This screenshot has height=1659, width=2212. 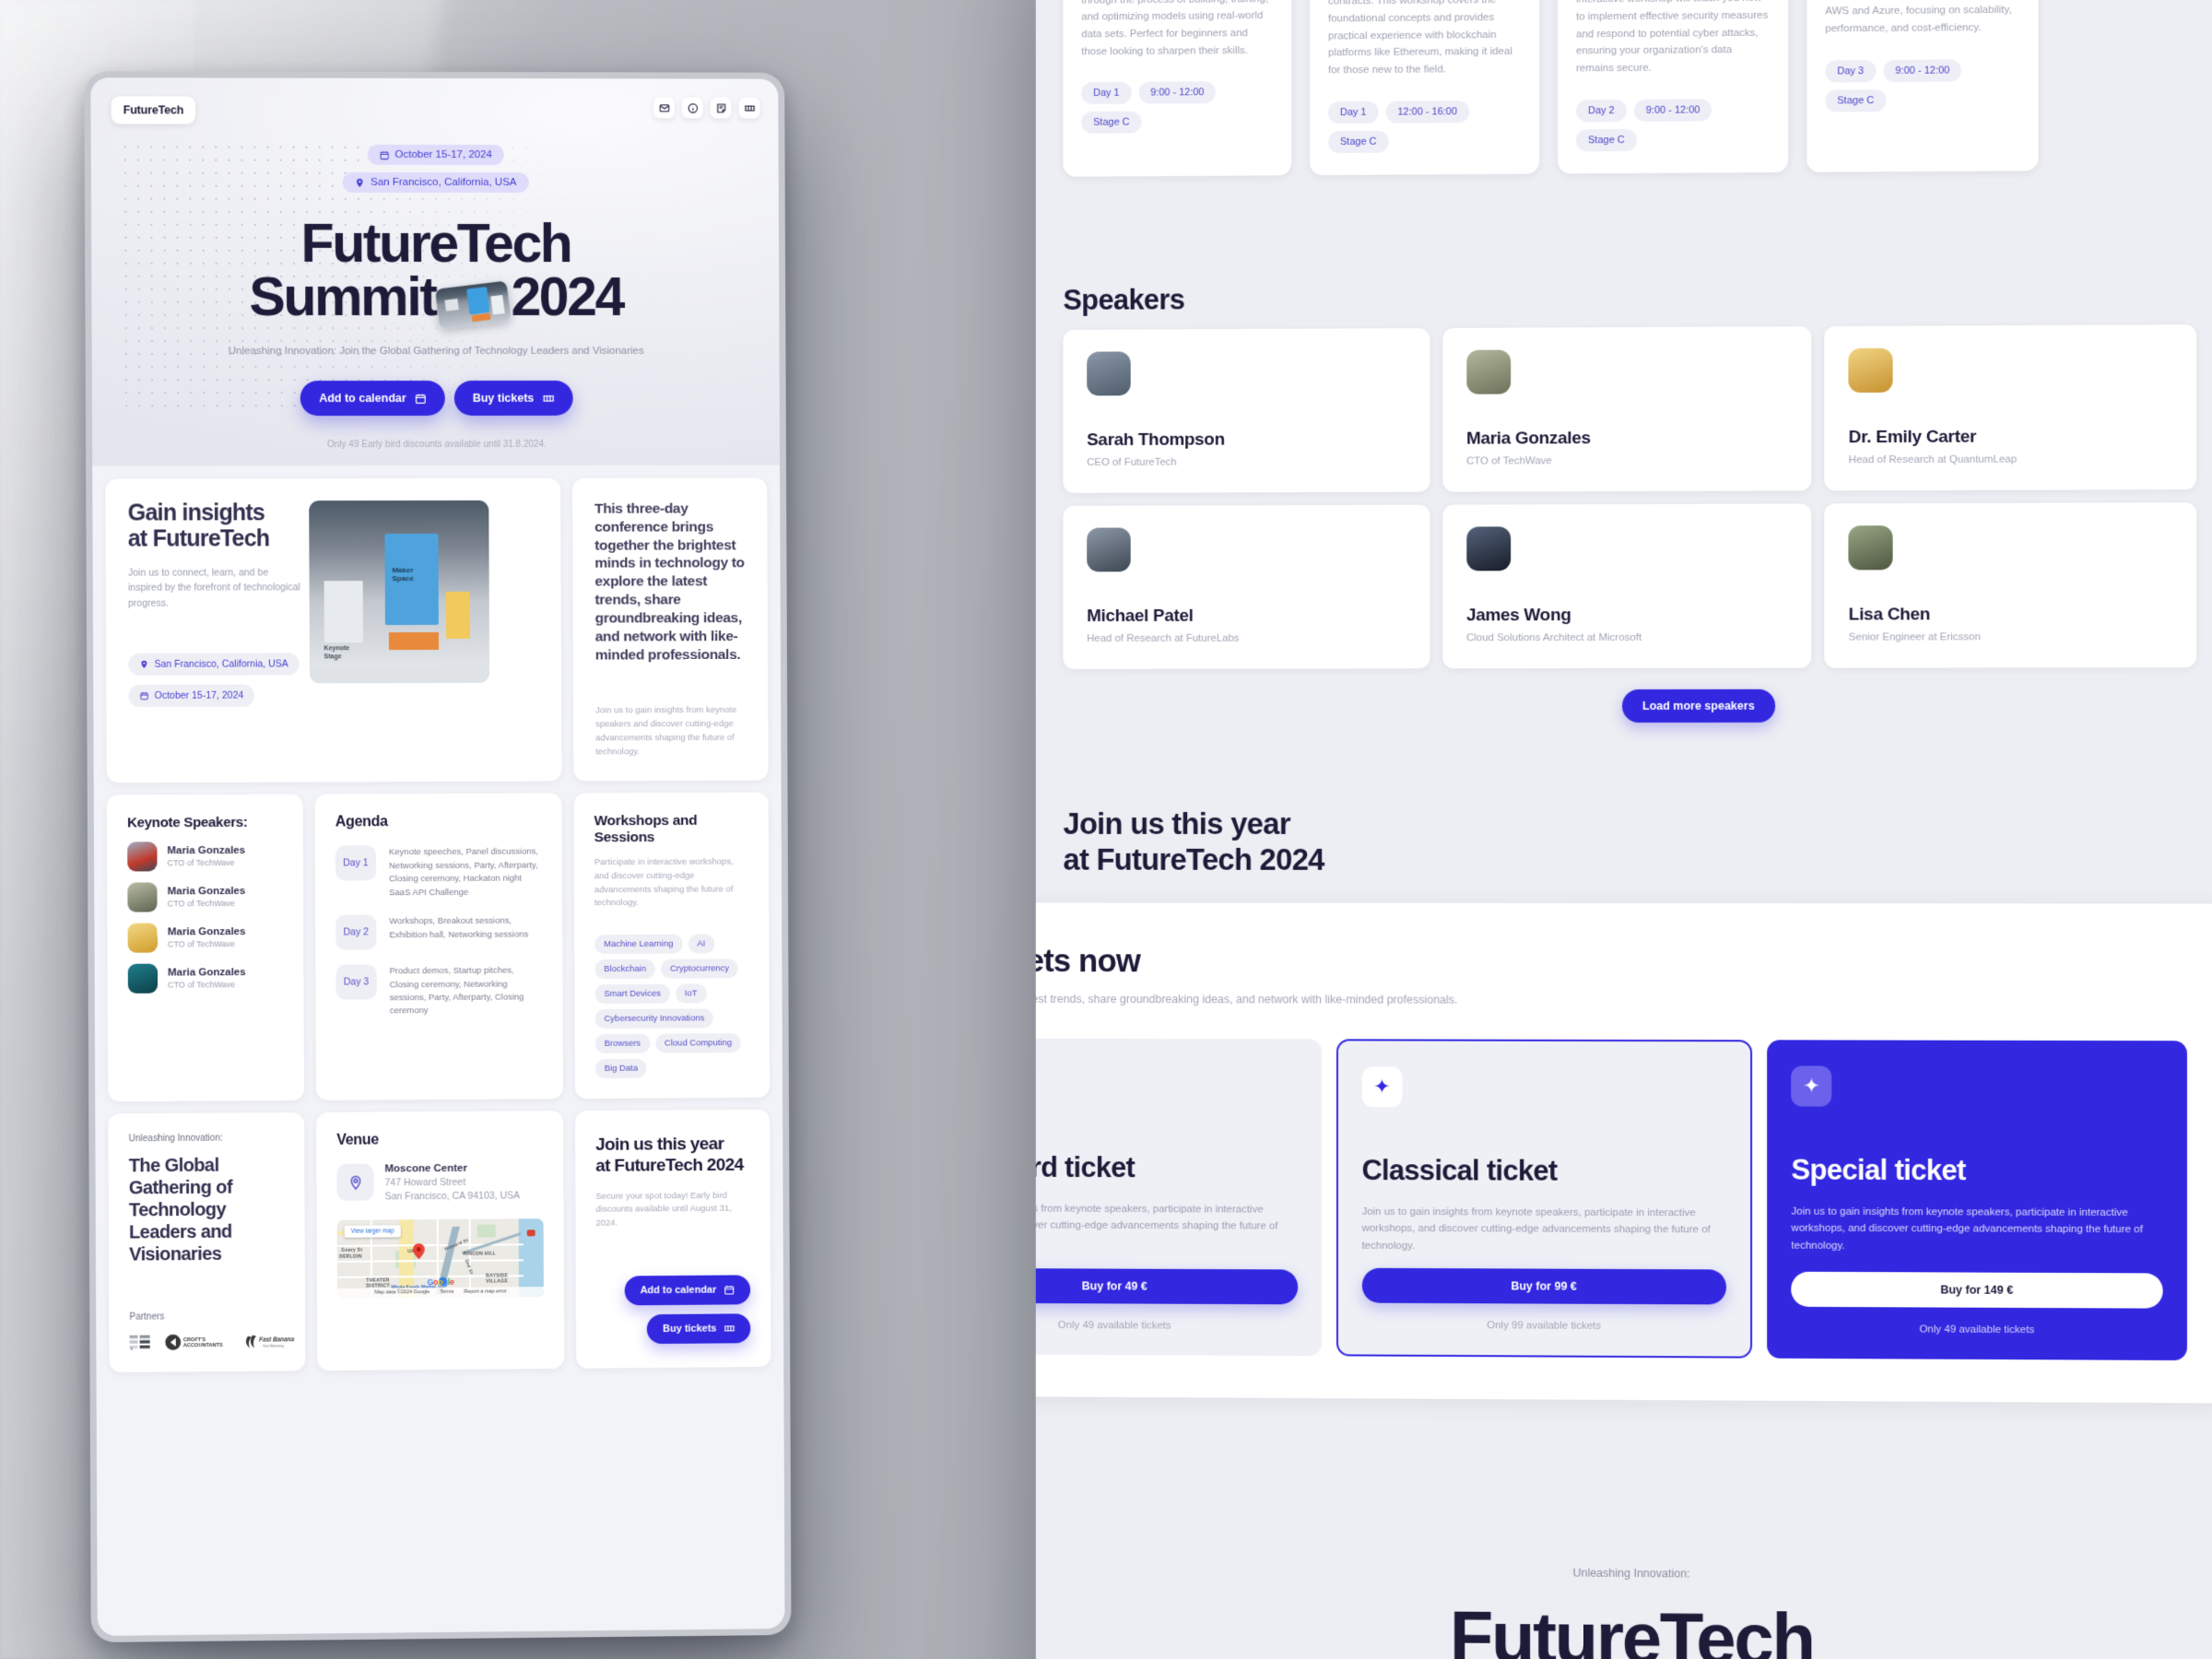 What do you see at coordinates (669, 1166) in the screenshot?
I see `join-title-line2: at FutureTech 2024` at bounding box center [669, 1166].